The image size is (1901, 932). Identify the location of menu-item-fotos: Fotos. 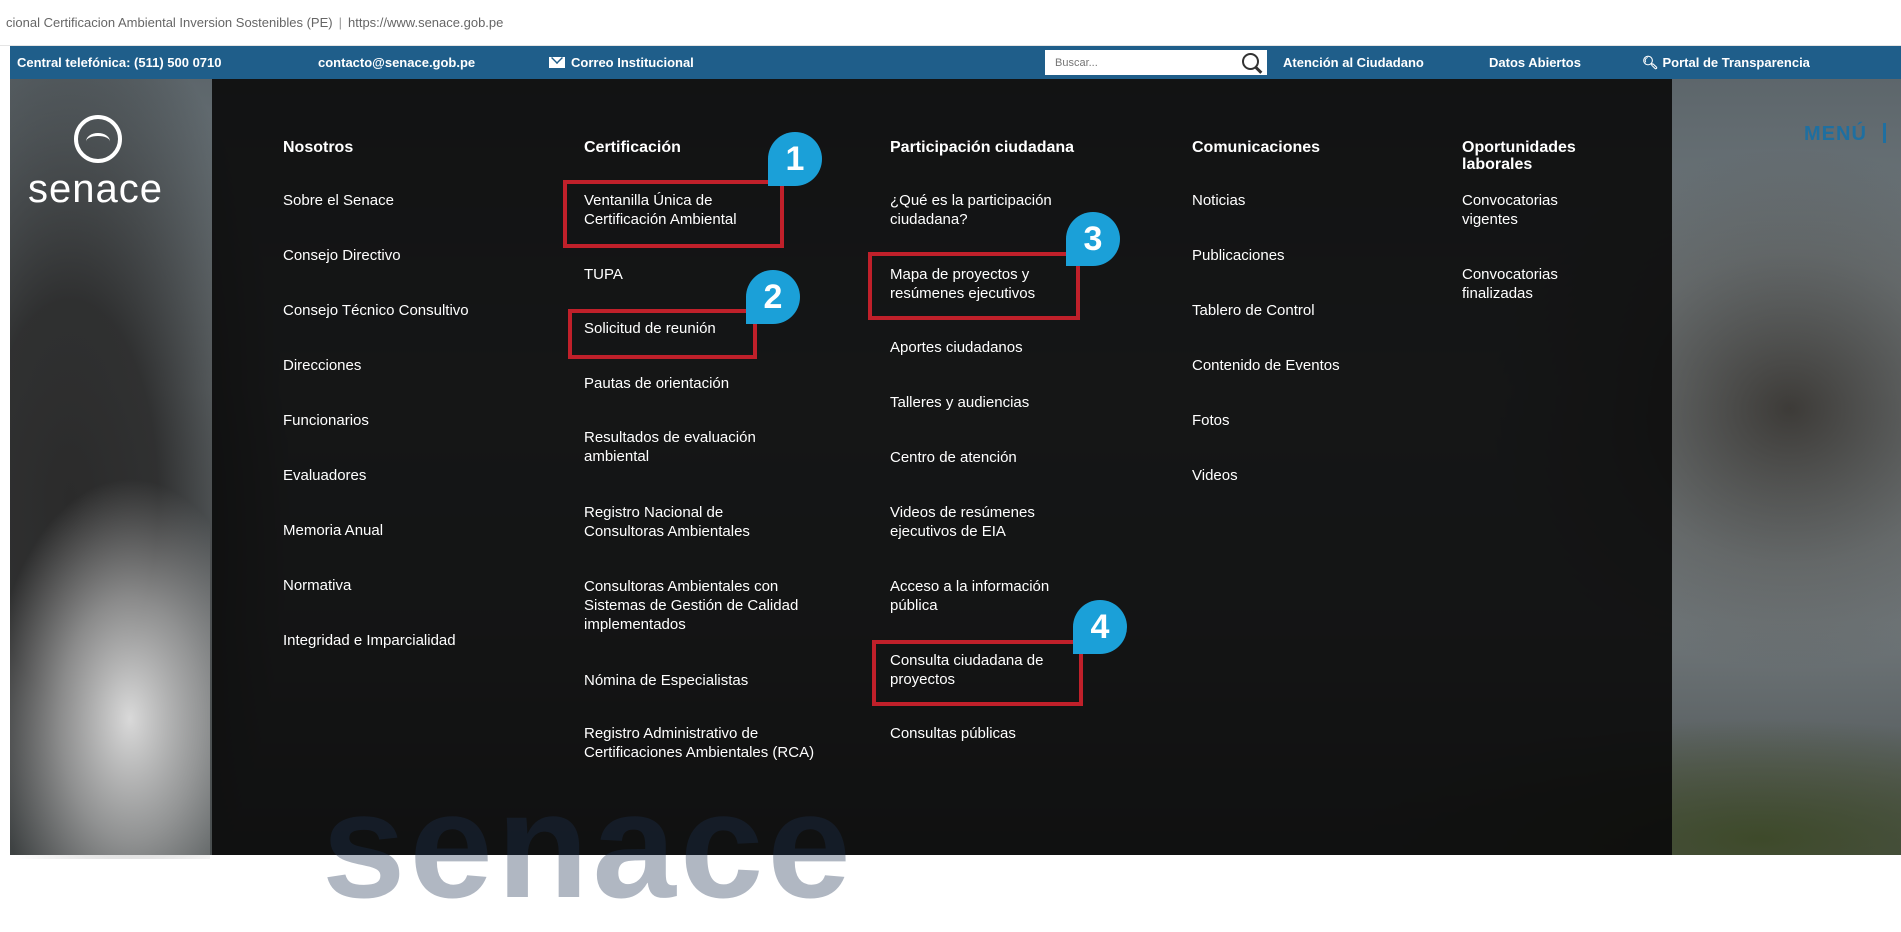
(1317, 420).